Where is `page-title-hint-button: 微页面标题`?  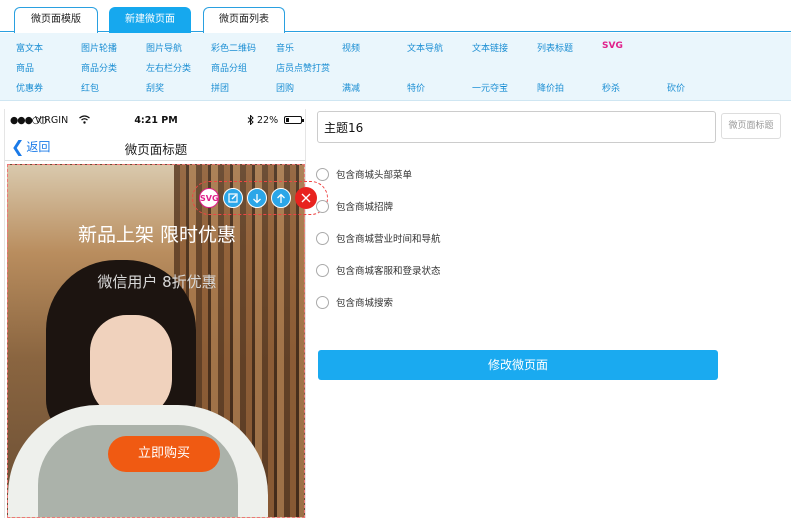 page-title-hint-button: 微页面标题 is located at coordinates (751, 126).